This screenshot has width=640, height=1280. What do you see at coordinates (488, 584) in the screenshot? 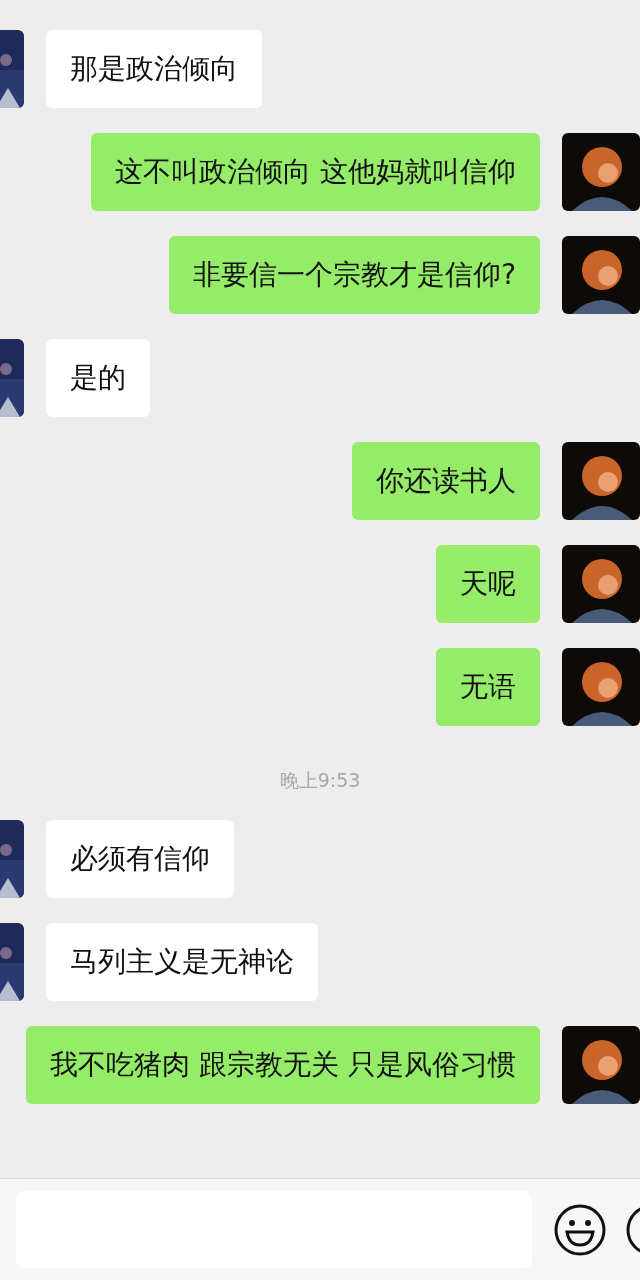
I see `message-bubble: 天呢` at bounding box center [488, 584].